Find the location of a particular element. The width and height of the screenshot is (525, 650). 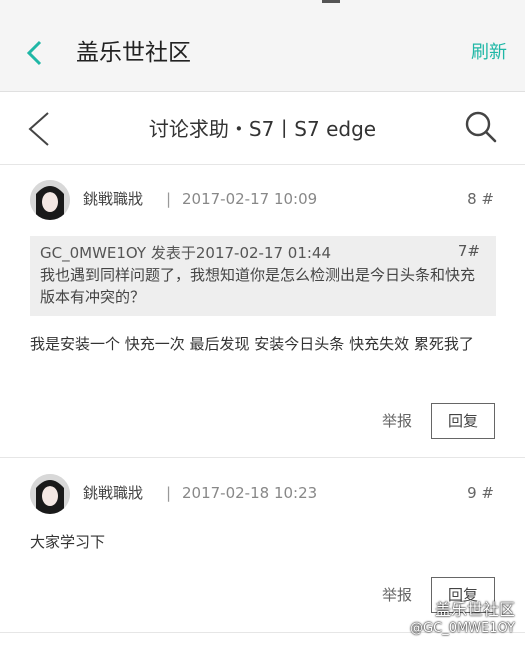

floor-number: 8 # is located at coordinates (480, 199).